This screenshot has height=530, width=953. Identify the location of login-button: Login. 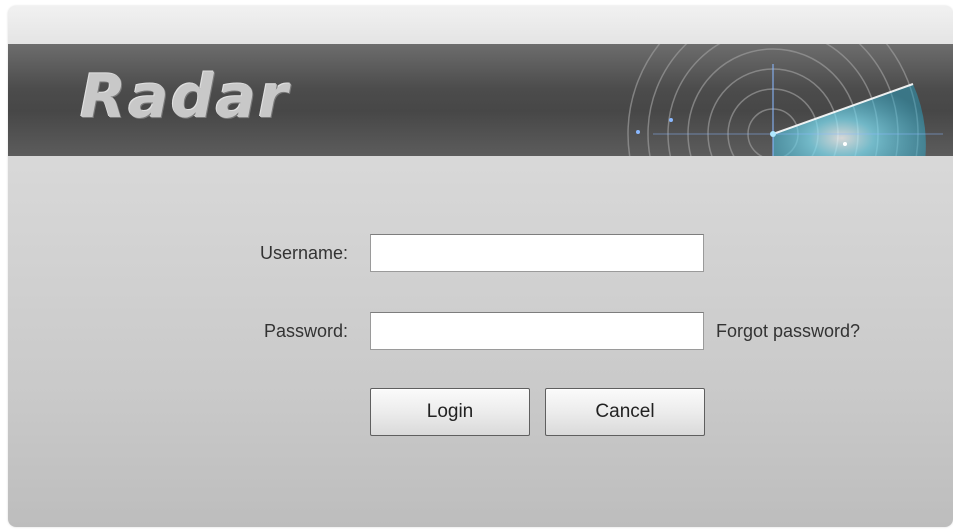
(450, 412).